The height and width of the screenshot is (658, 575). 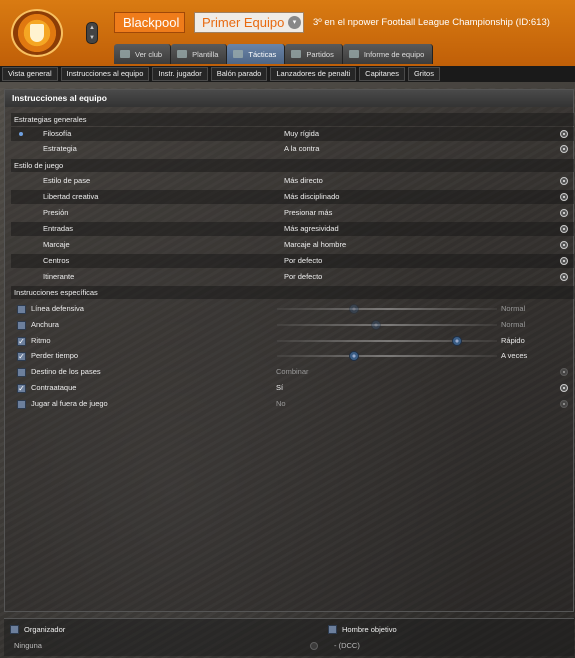 I want to click on club-icon, so click(x=125, y=54).